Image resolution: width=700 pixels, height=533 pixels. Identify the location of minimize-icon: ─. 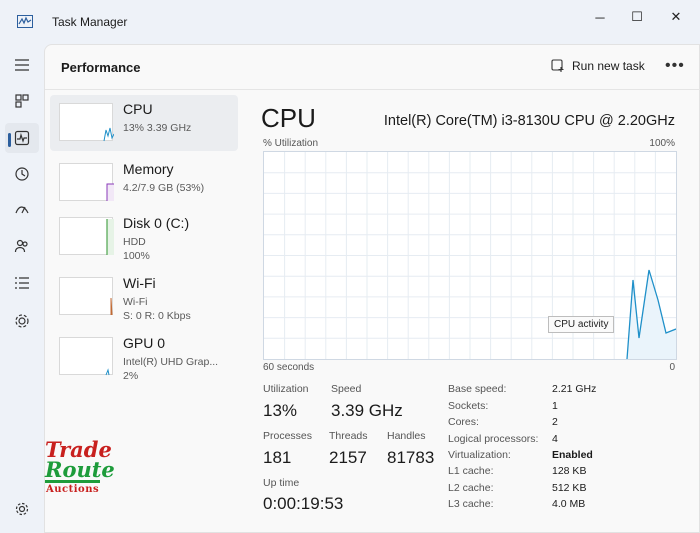
(600, 17).